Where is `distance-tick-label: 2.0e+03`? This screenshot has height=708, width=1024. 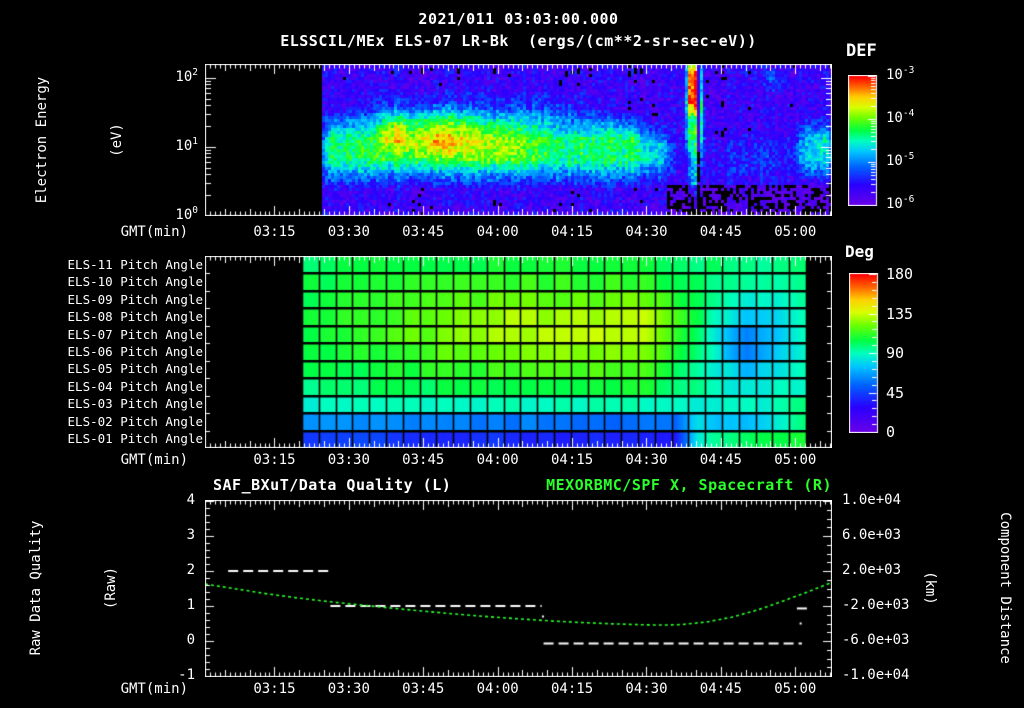
distance-tick-label: 2.0e+03 is located at coordinates (872, 570).